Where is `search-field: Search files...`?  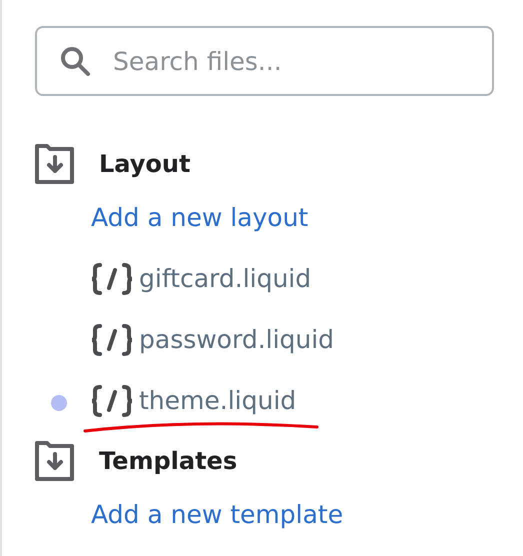 search-field: Search files... is located at coordinates (264, 61).